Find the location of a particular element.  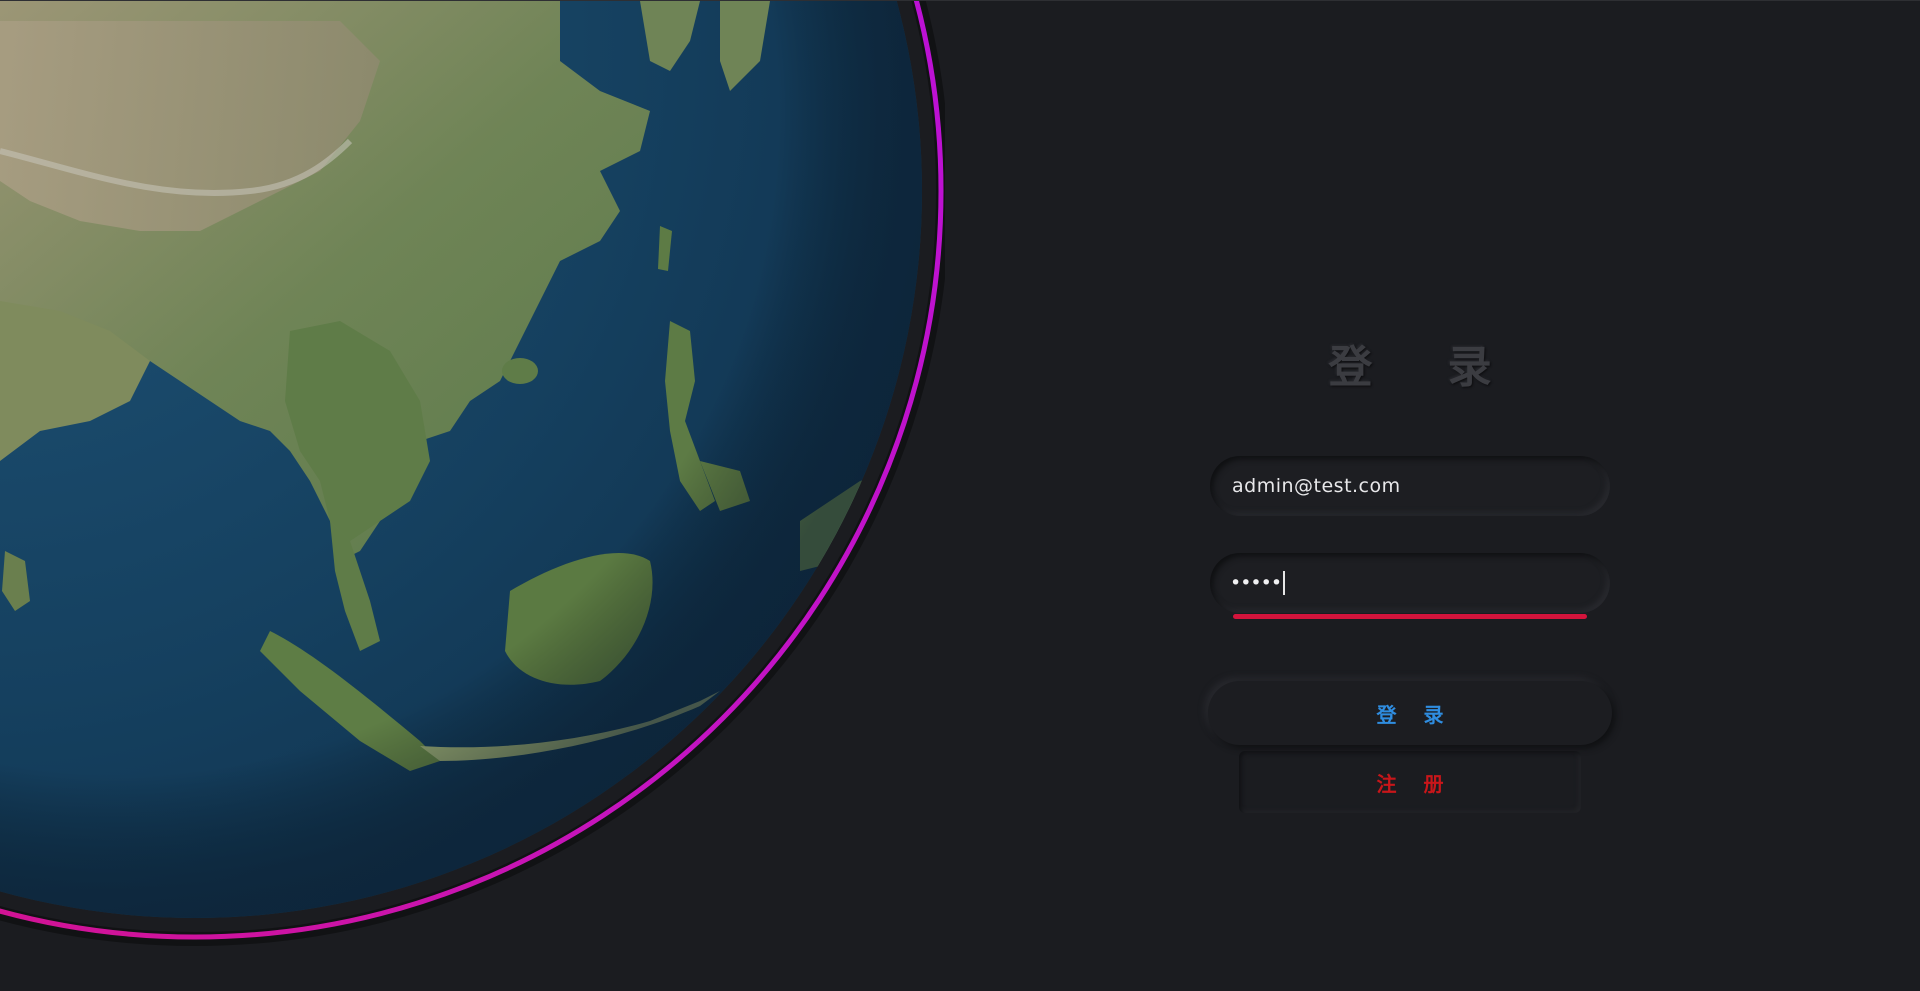

text-caret is located at coordinates (1284, 583).